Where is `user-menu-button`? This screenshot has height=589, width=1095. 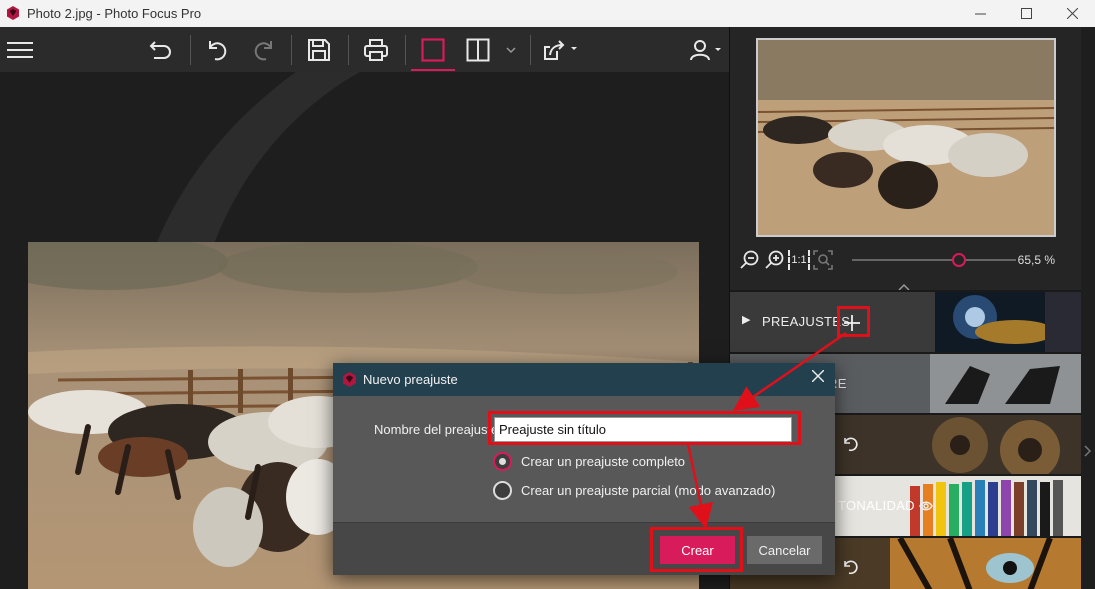
user-menu-button is located at coordinates (706, 50).